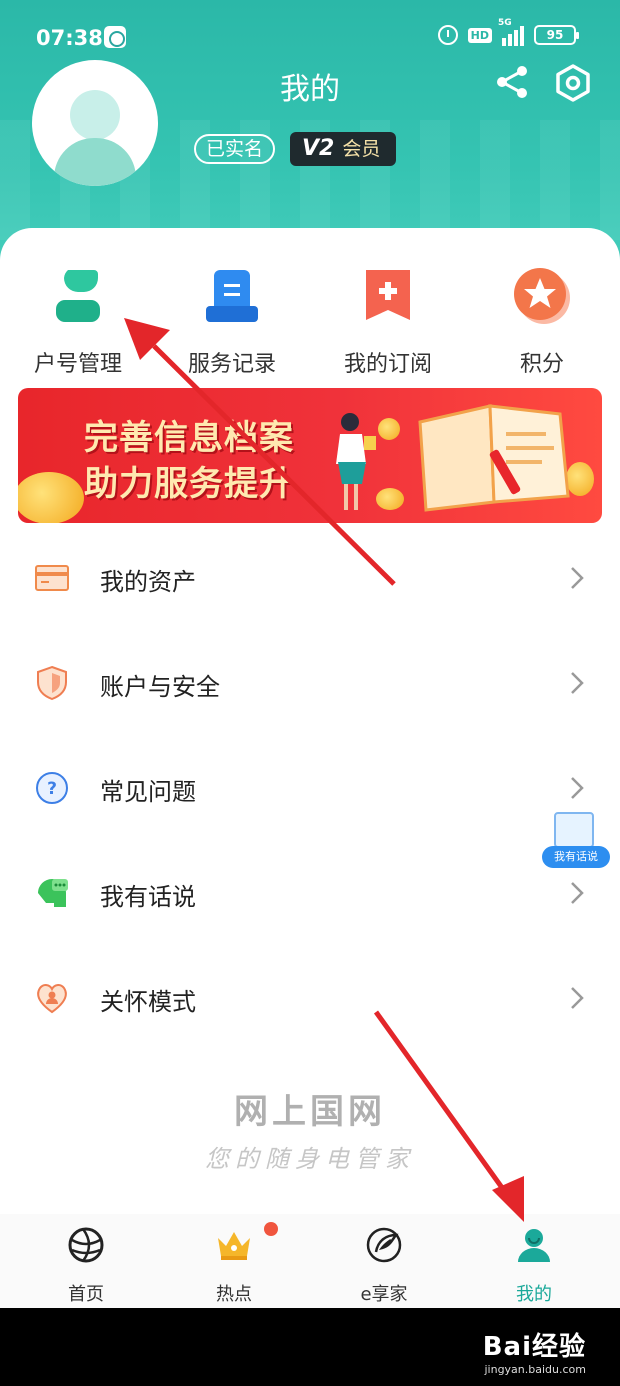 This screenshot has width=620, height=1386. Describe the element at coordinates (234, 1266) in the screenshot. I see `tab-hot: 热点` at that location.